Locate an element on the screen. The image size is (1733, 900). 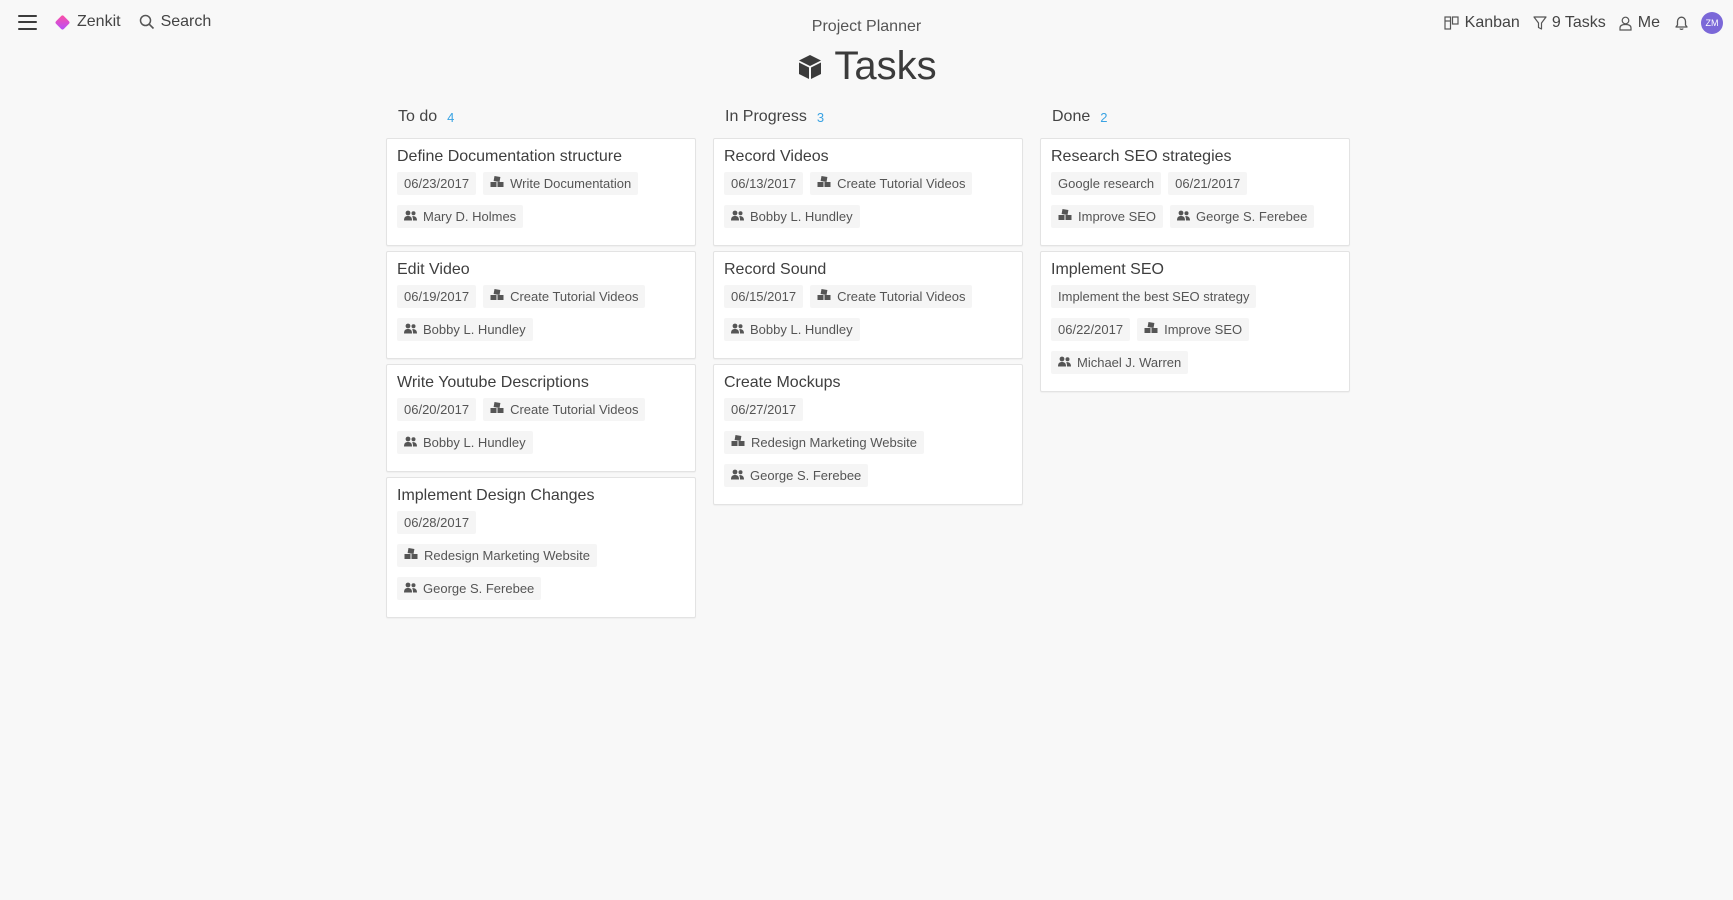
tag-text: Mary D. Holmes is located at coordinates (470, 216).